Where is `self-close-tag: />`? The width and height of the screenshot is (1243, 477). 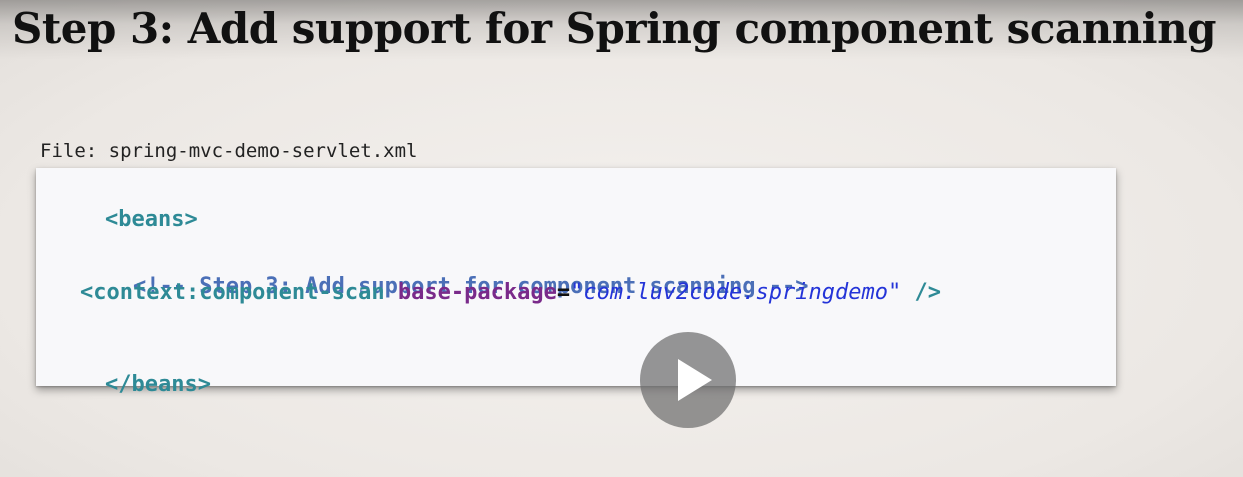
self-close-tag: /> is located at coordinates (921, 292).